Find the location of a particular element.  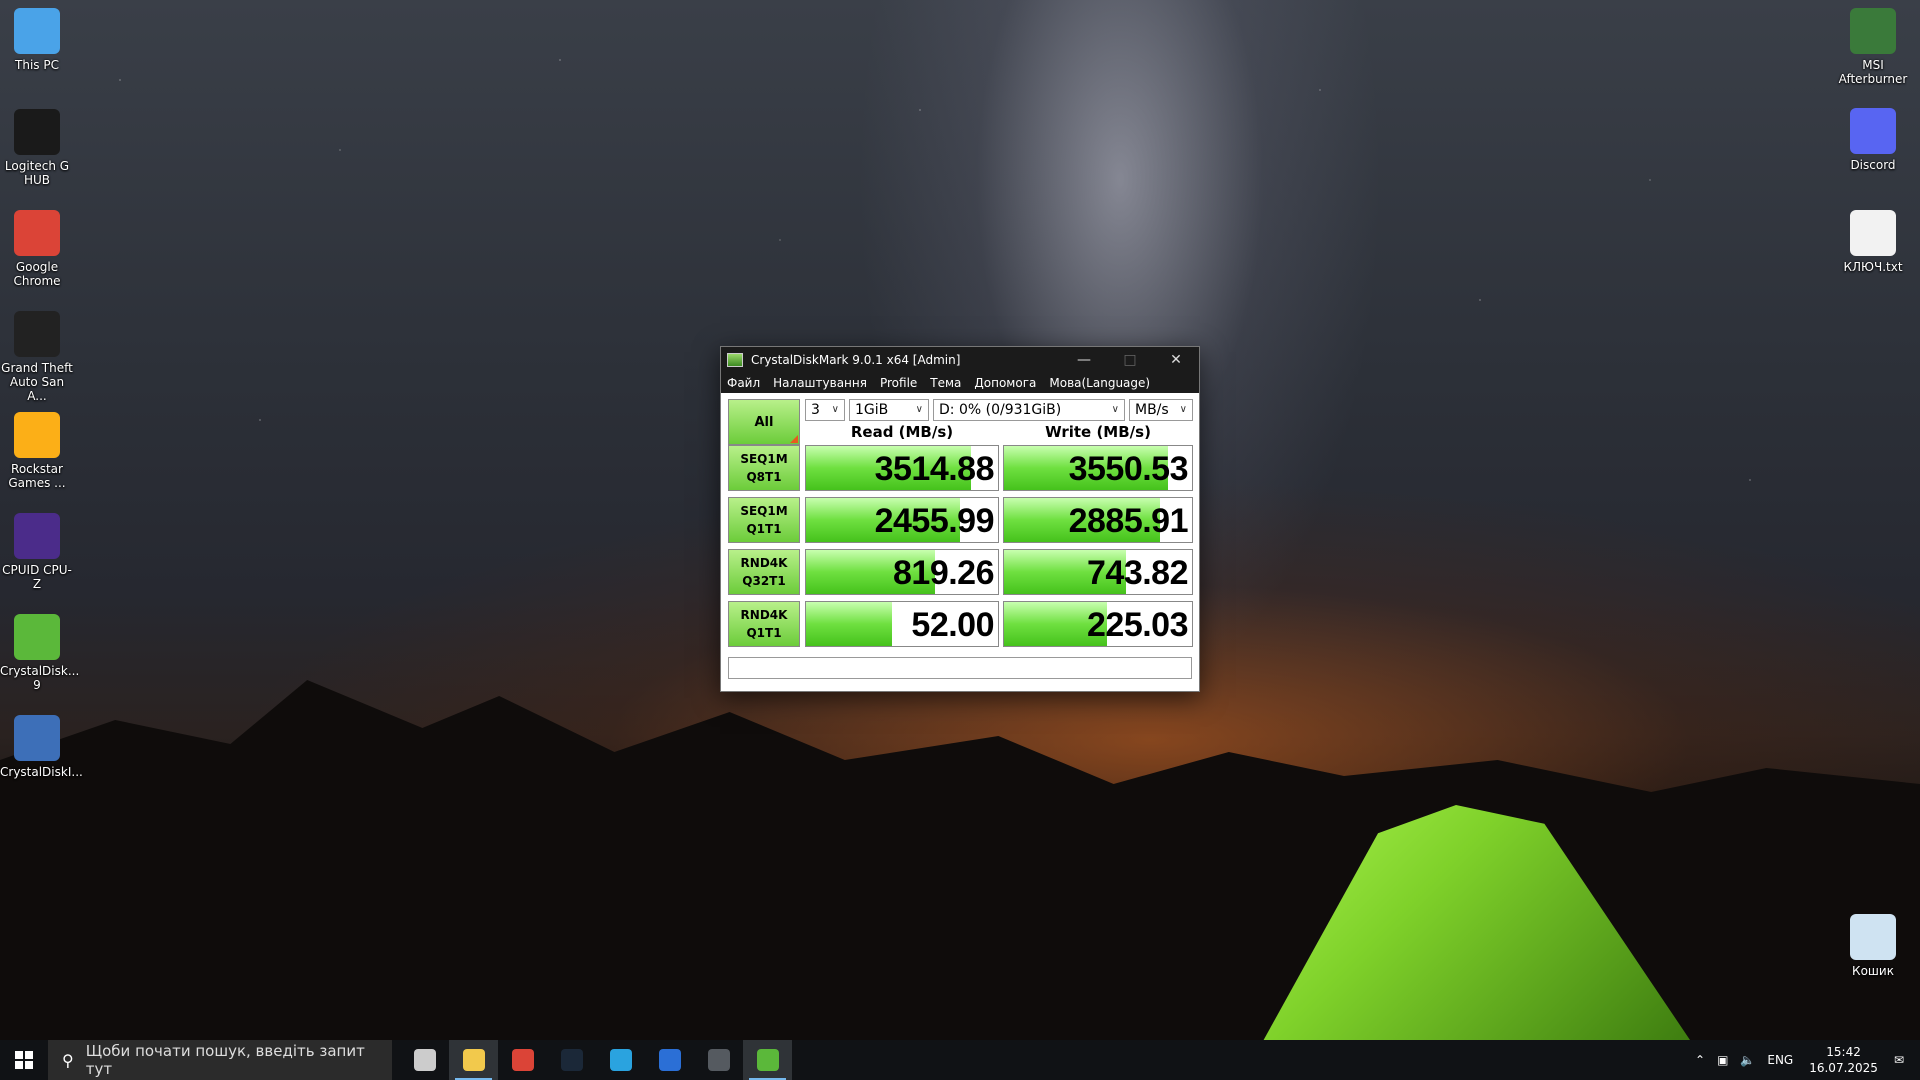

status-bar is located at coordinates (960, 668).